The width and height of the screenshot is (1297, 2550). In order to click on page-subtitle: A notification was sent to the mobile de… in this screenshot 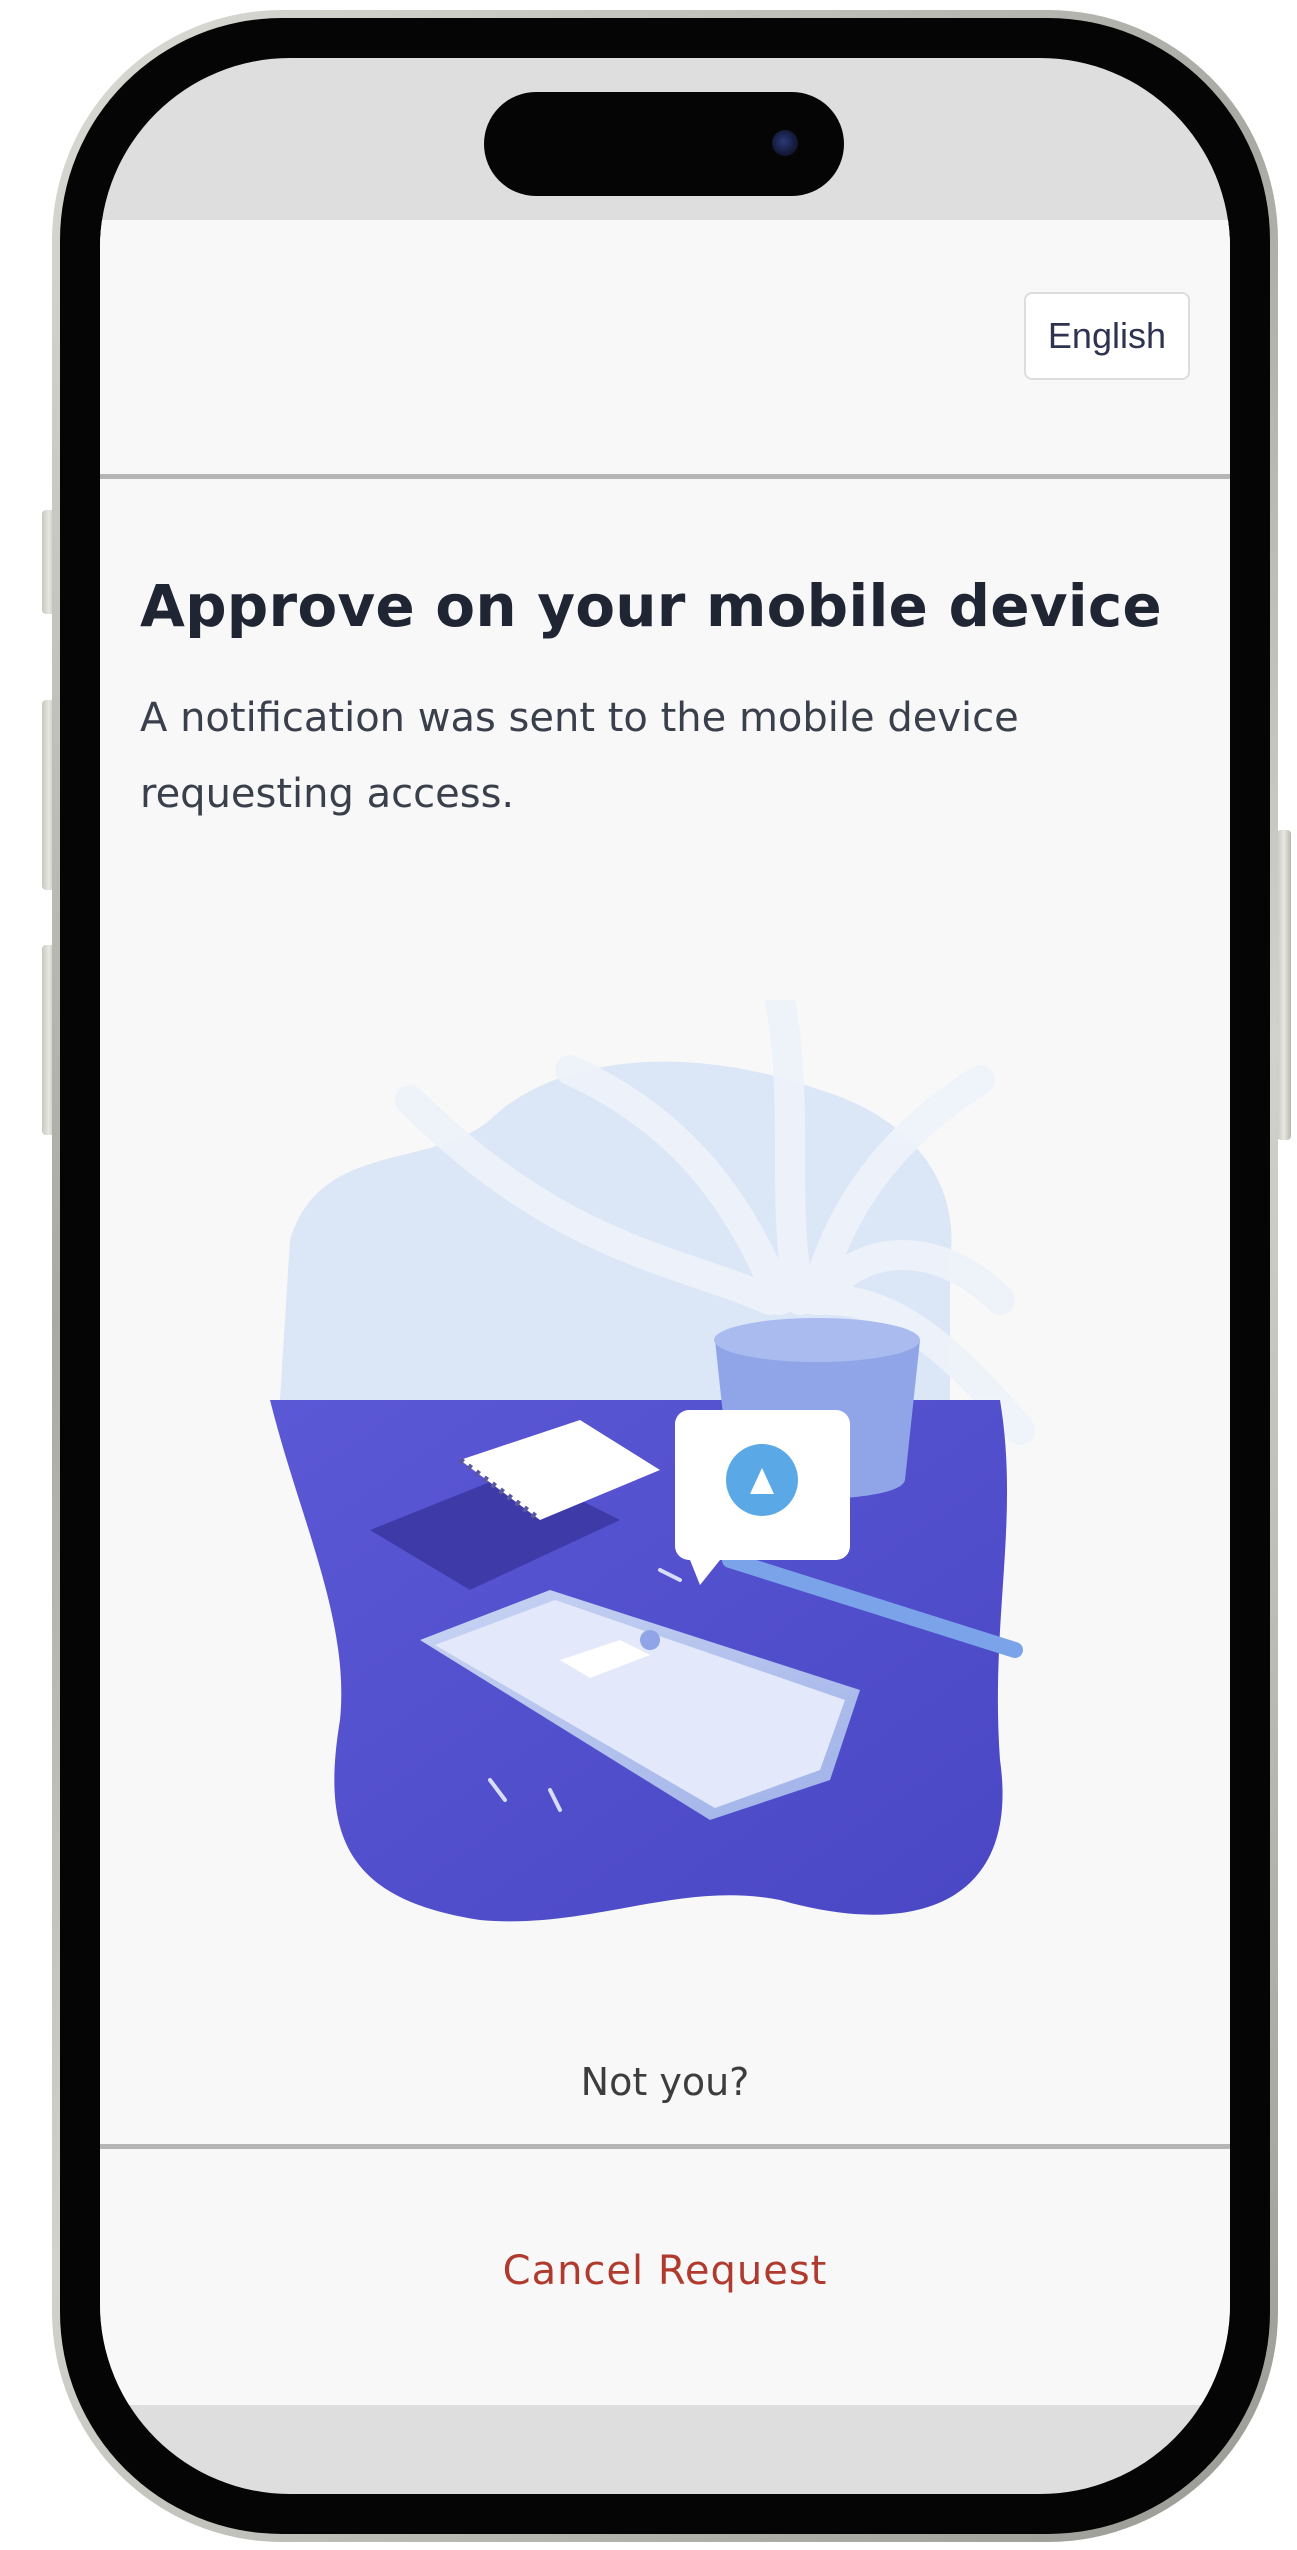, I will do `click(579, 756)`.